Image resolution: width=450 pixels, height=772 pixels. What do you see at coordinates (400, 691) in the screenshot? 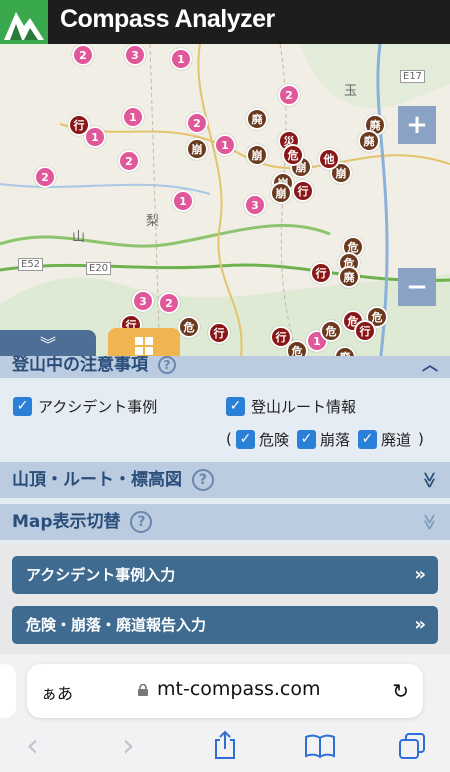
I see `reload-icon: ↻` at bounding box center [400, 691].